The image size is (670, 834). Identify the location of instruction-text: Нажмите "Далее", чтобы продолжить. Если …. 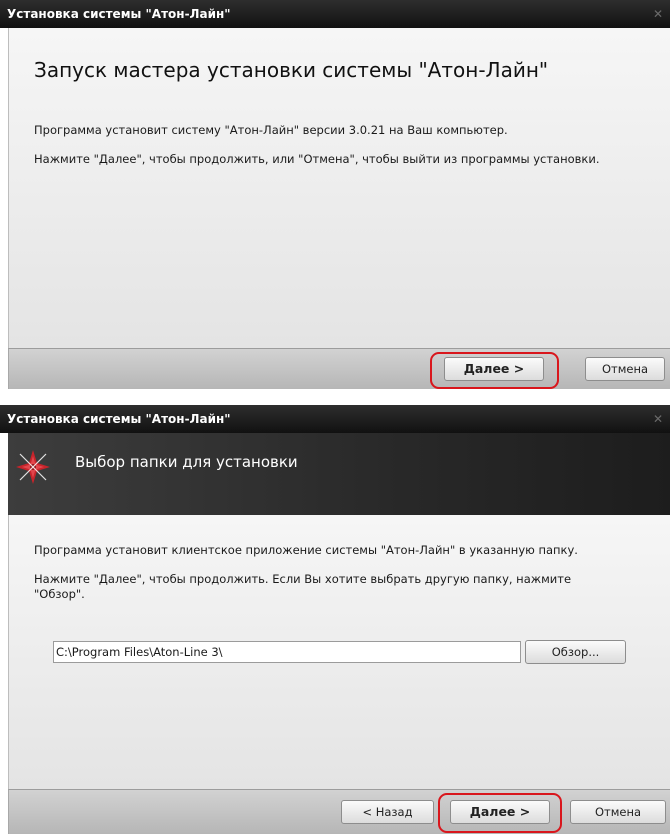
(303, 586).